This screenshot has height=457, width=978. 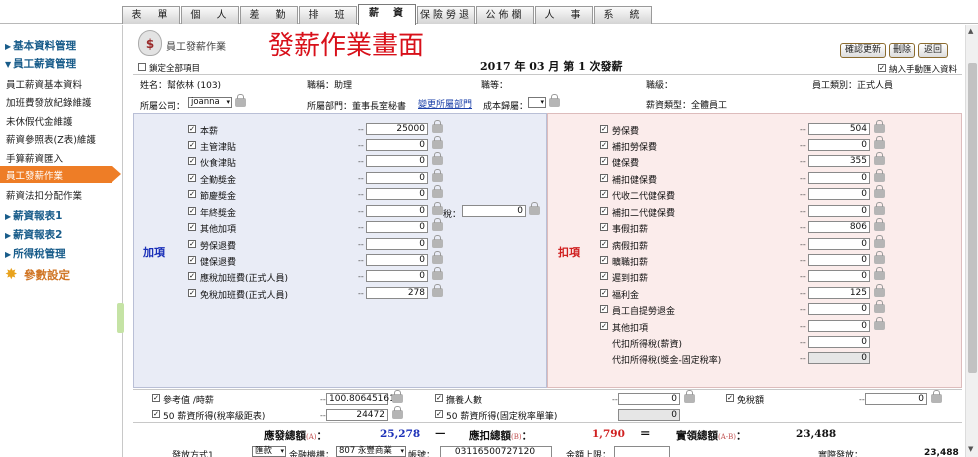 What do you see at coordinates (439, 398) in the screenshot?
I see `dependents-checkbox: ✓` at bounding box center [439, 398].